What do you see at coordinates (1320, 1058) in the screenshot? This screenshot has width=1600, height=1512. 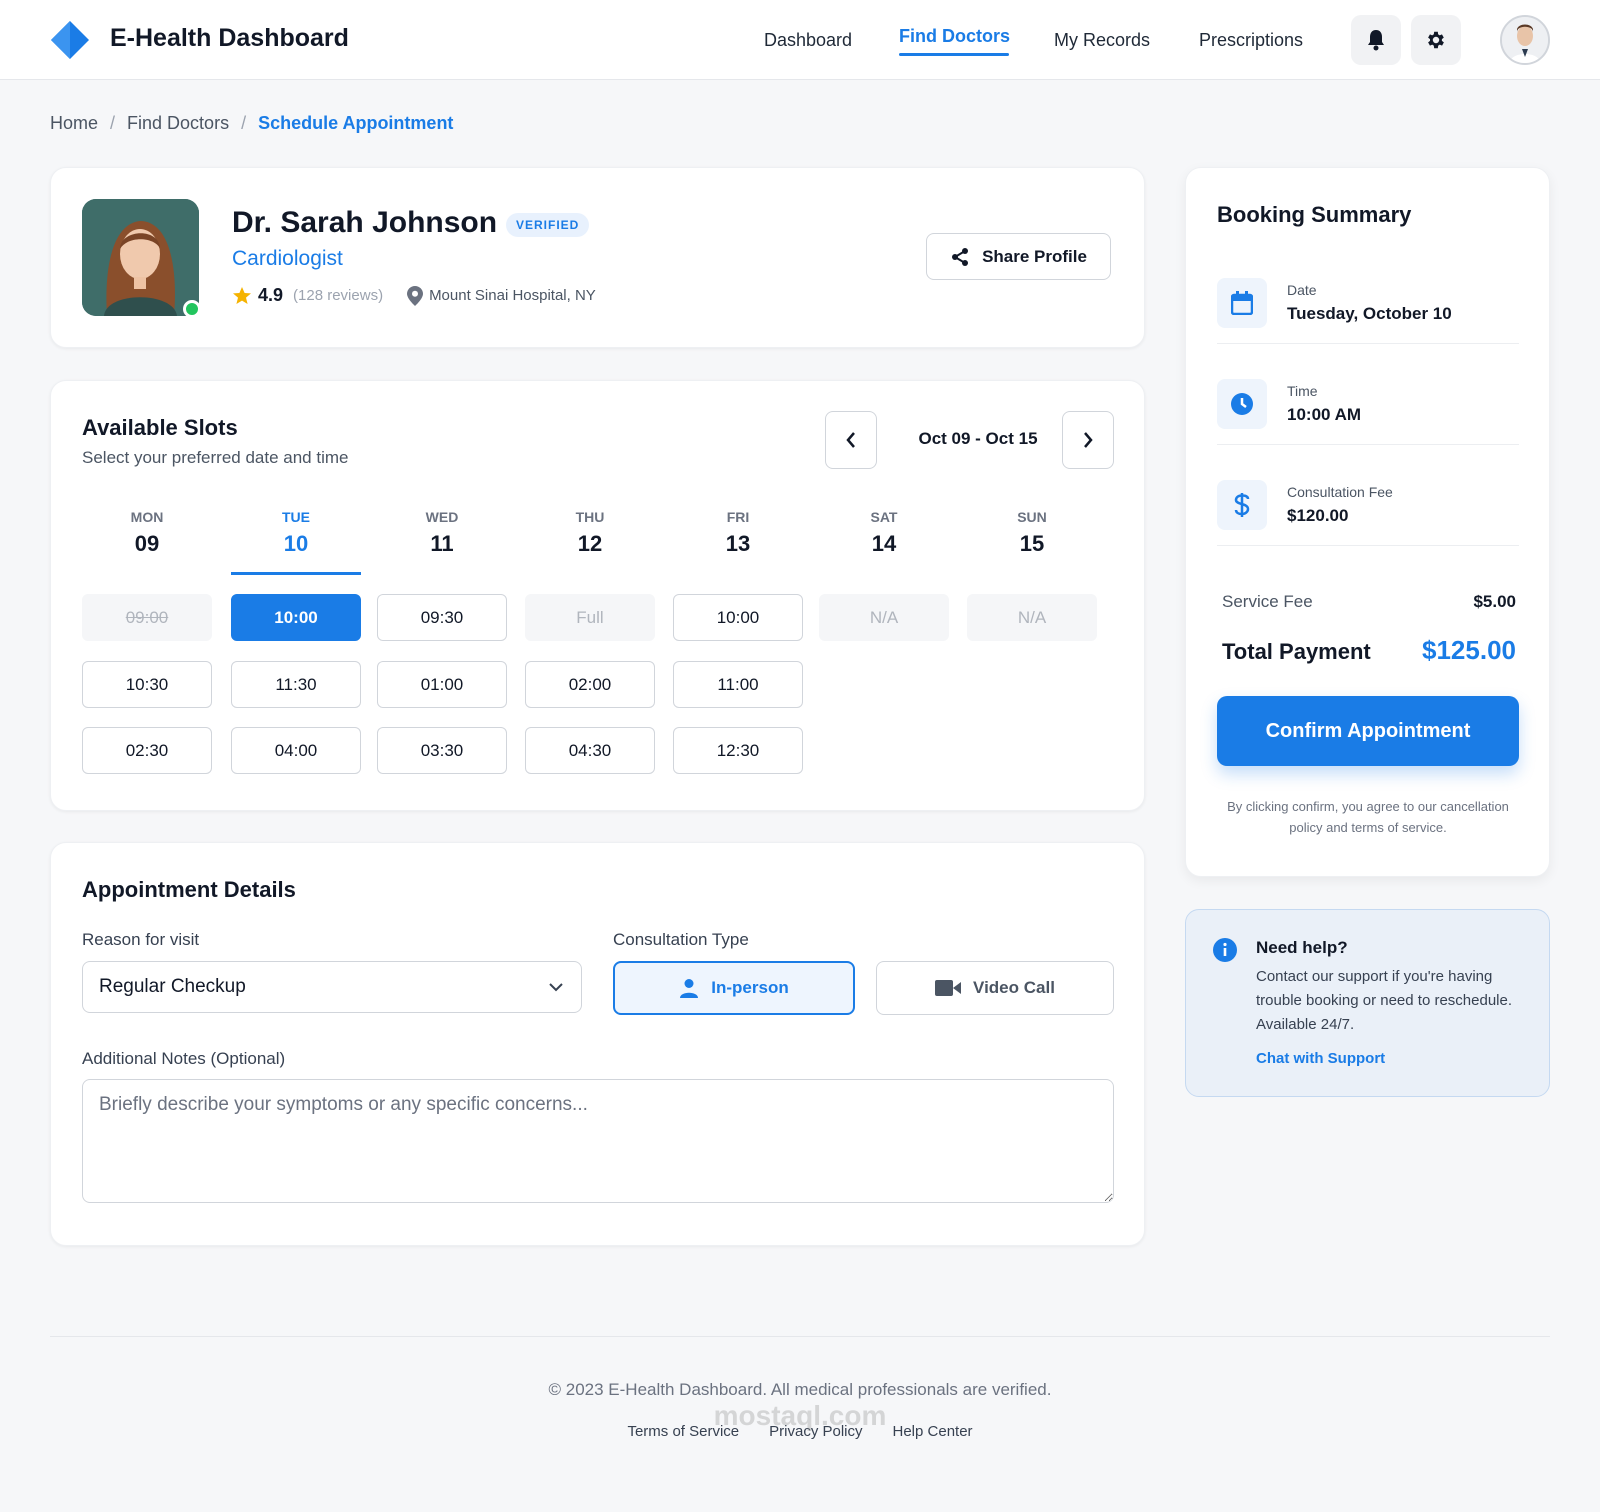 I see `chat-with-support-link: Chat with Support` at bounding box center [1320, 1058].